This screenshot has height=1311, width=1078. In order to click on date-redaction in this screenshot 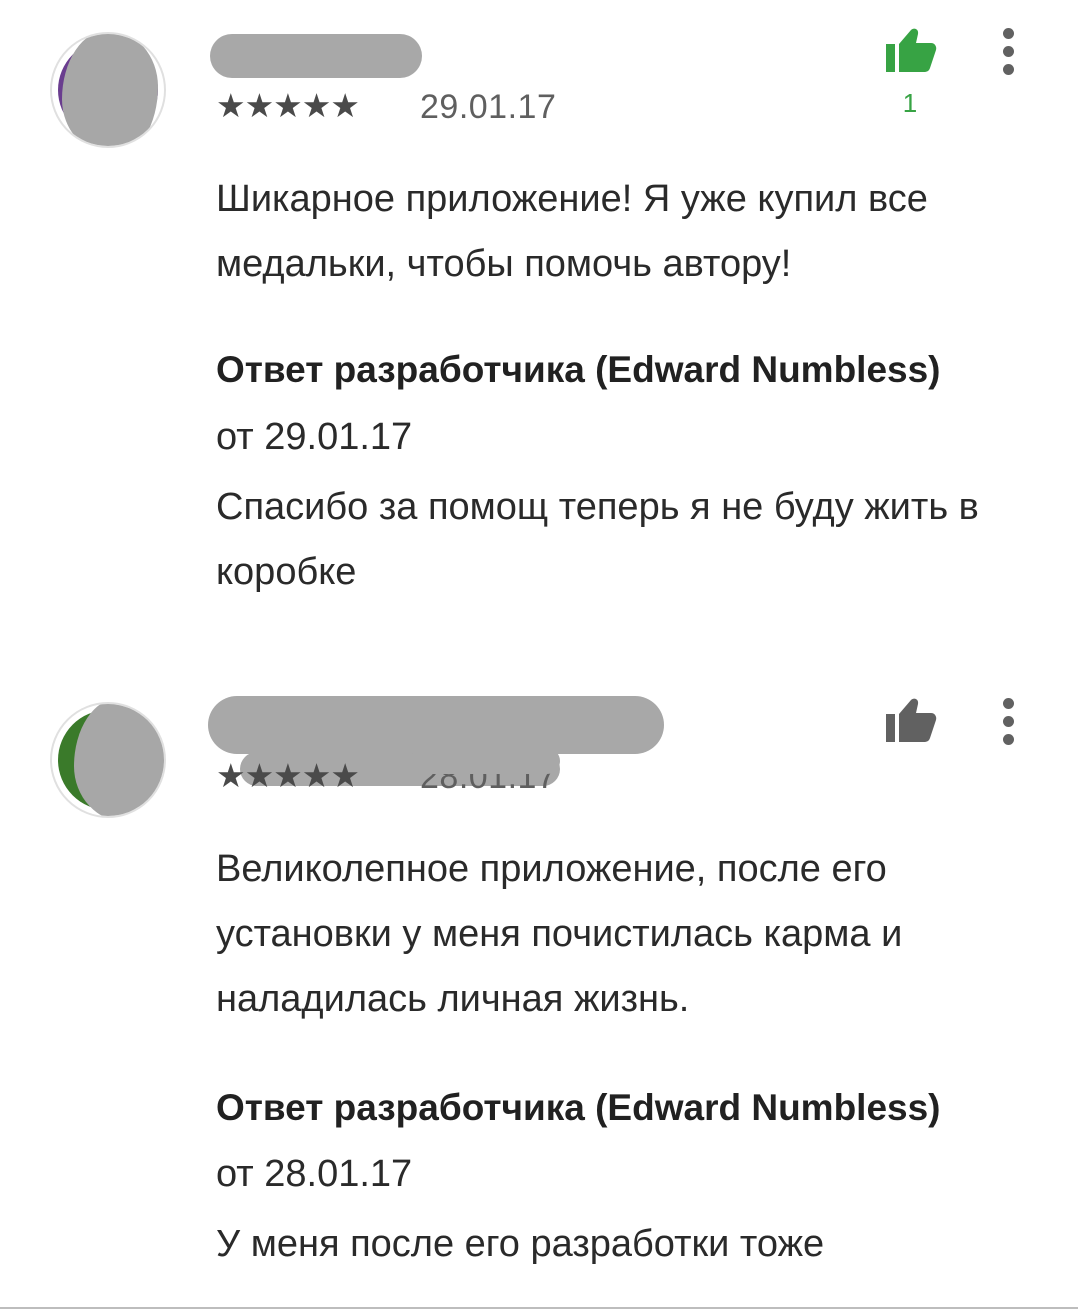, I will do `click(485, 761)`.